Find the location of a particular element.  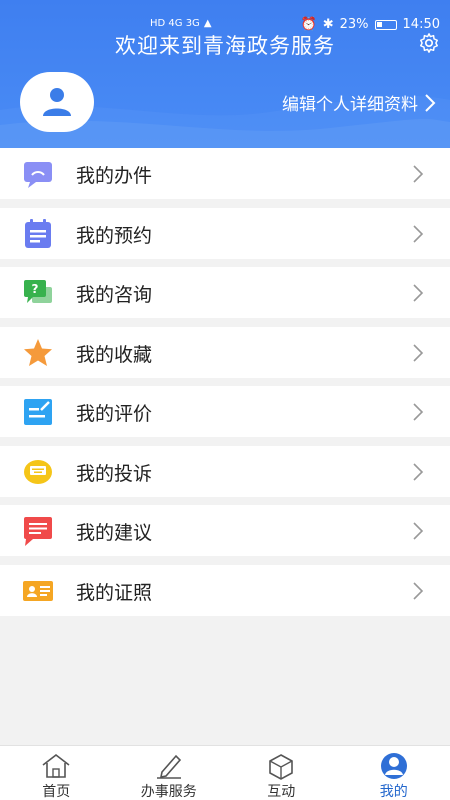

page-title: 欢迎来到青海政务服务 is located at coordinates (225, 46).